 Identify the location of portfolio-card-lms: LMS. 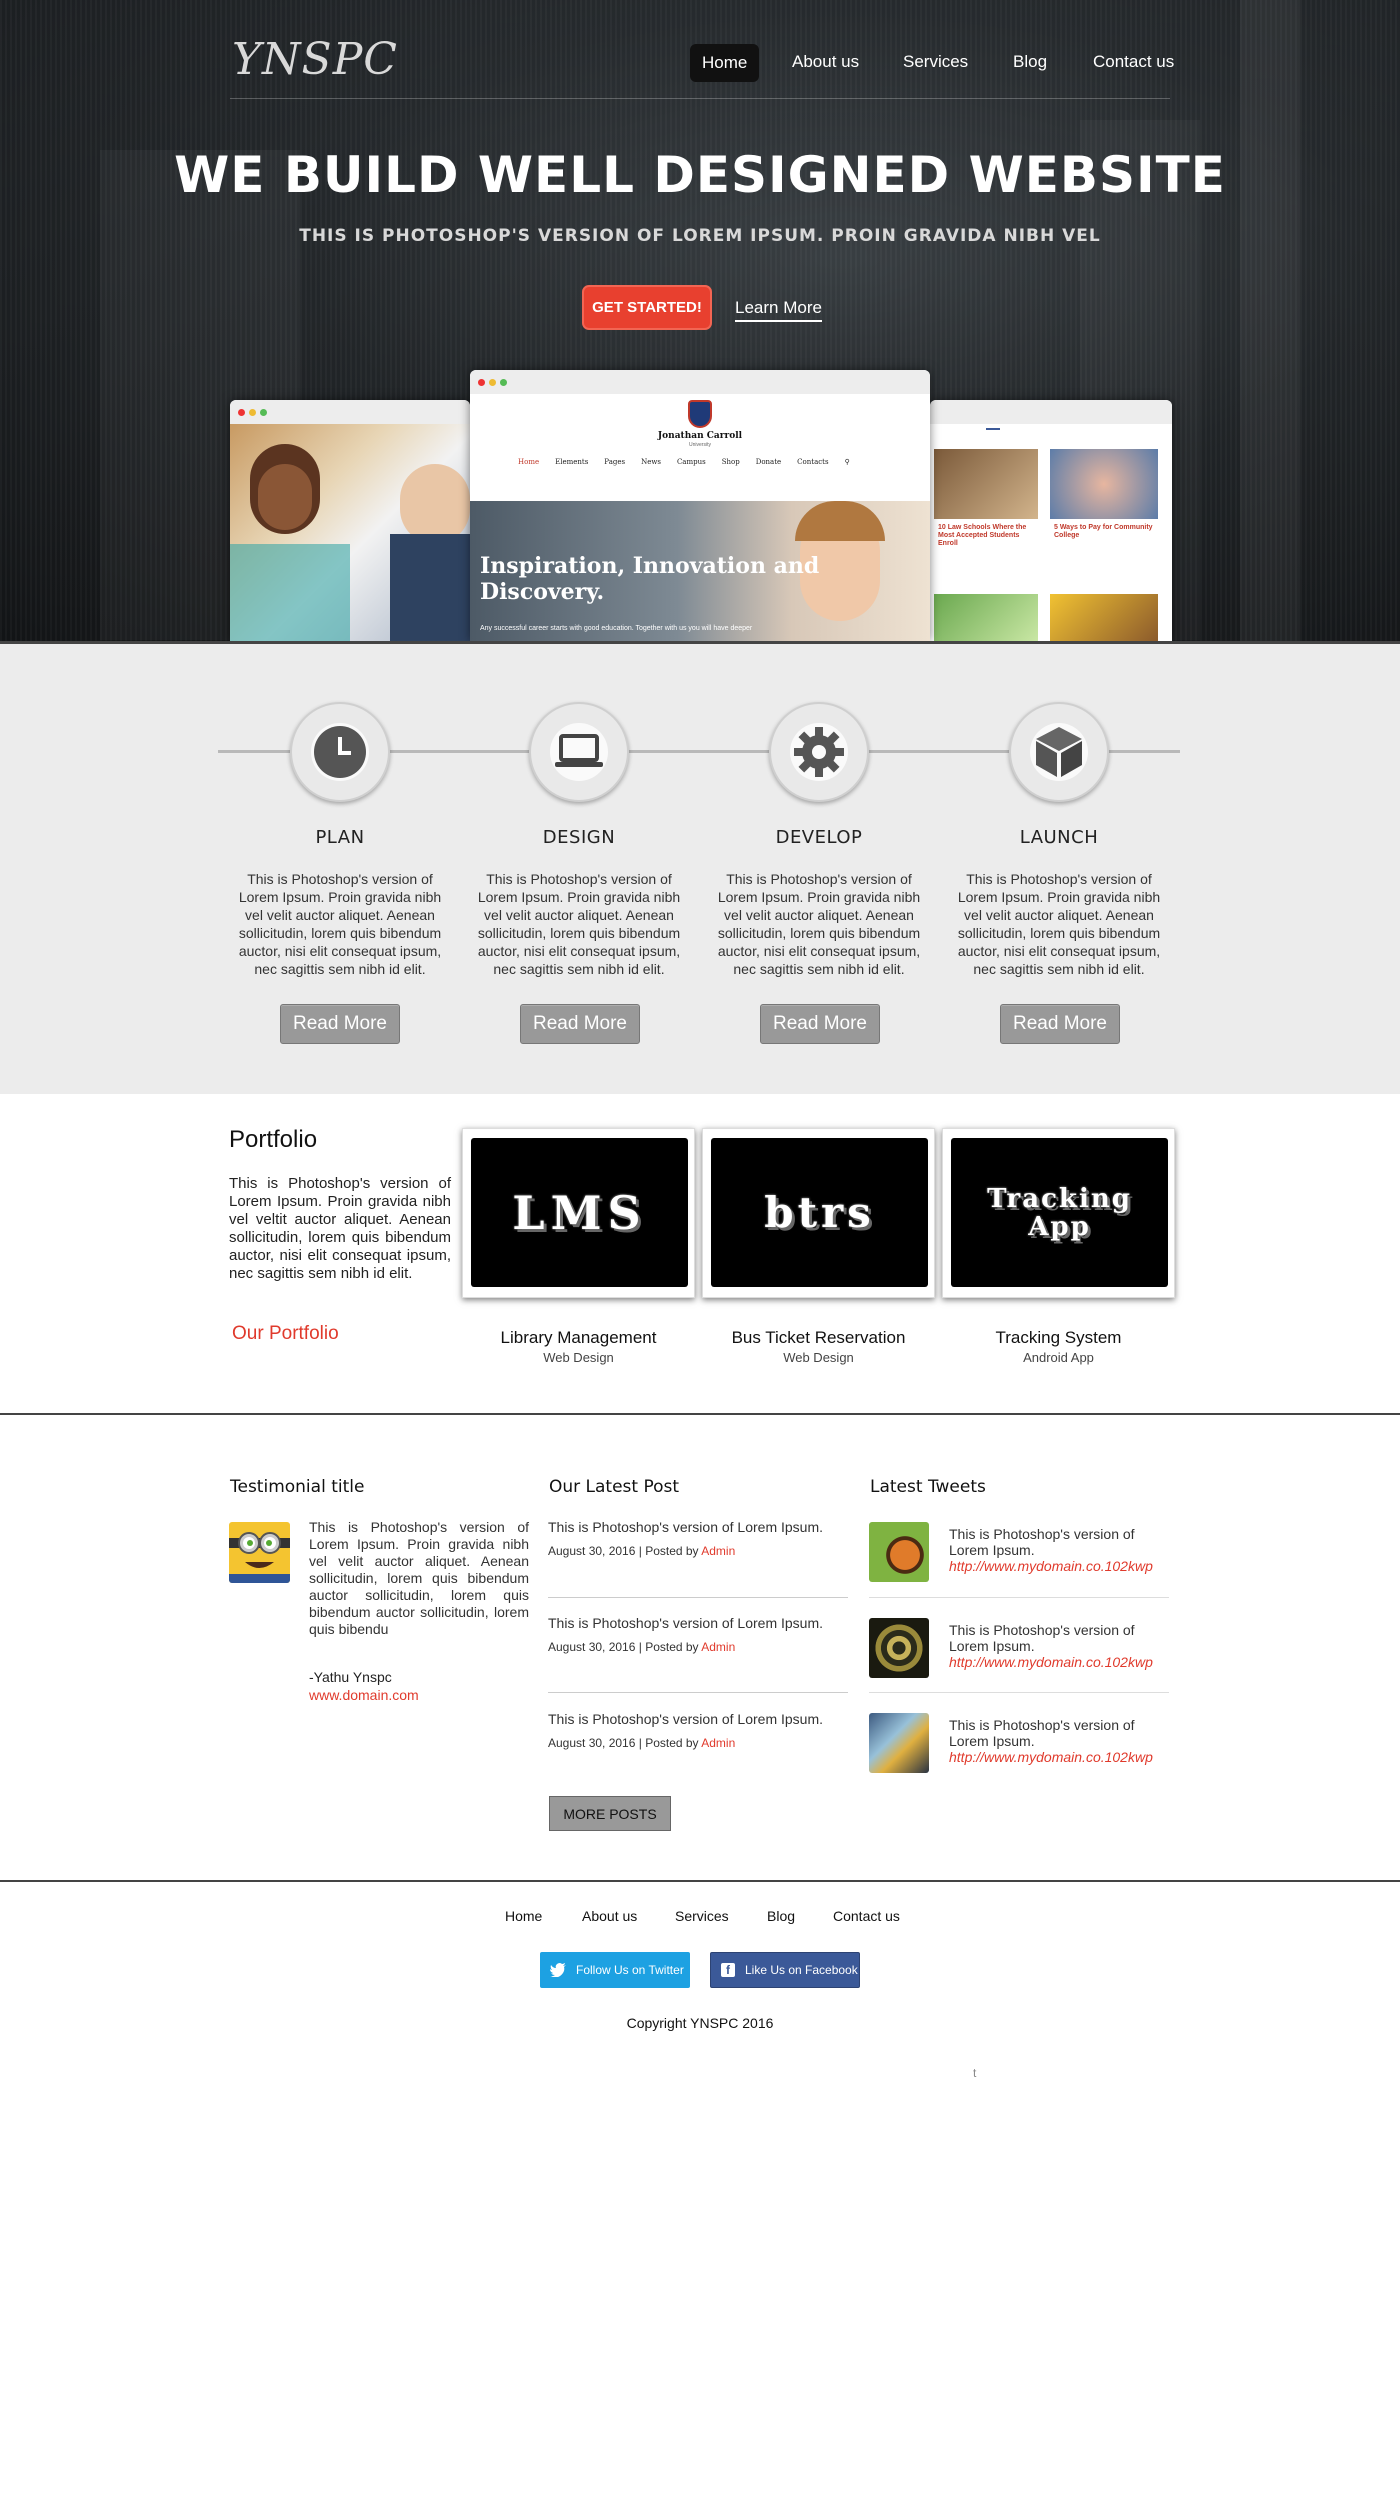
(578, 1213).